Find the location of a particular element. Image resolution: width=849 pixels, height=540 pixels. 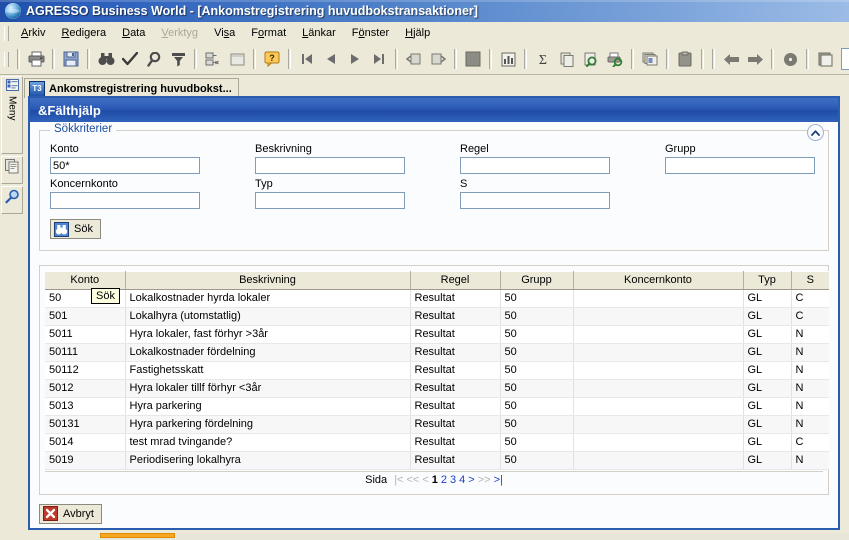

pagination-page-4: 4 is located at coordinates (462, 480).